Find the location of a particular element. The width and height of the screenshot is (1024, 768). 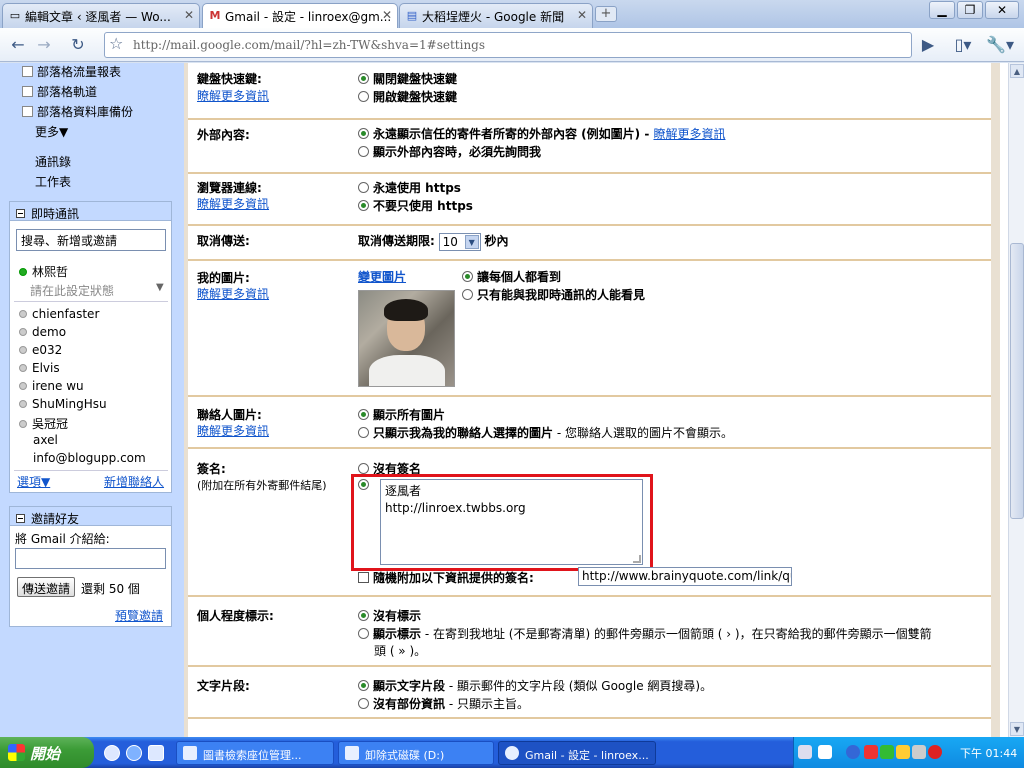

invite-email-input is located at coordinates (90, 558).